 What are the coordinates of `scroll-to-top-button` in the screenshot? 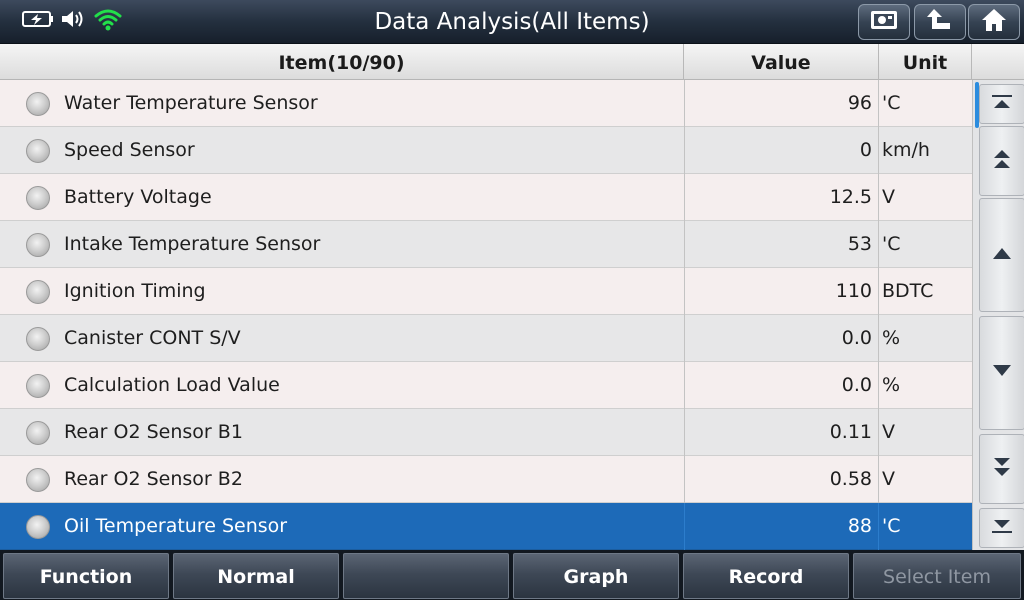 It's located at (1001, 104).